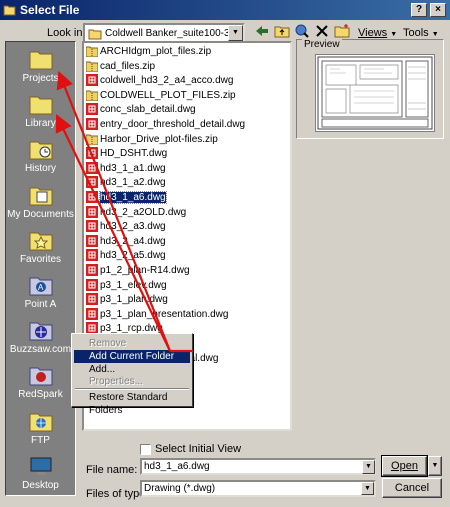  Describe the element at coordinates (126, 197) in the screenshot. I see `file-list-item: hd3_1_a6.dwg` at that location.